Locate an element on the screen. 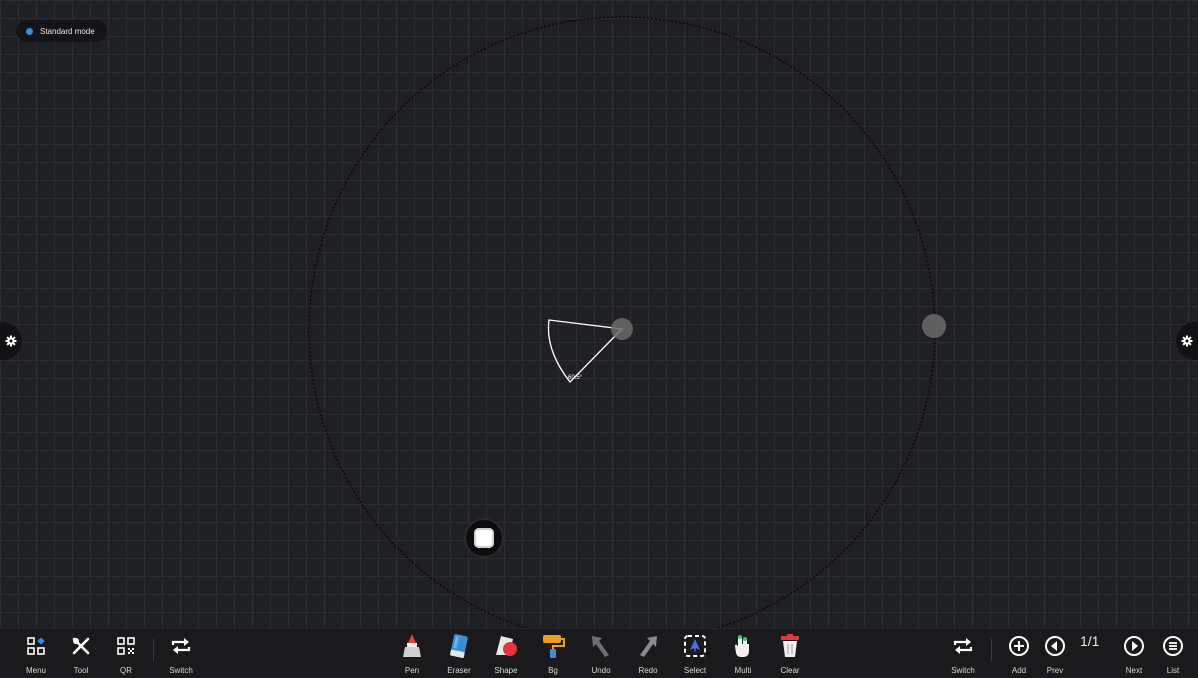 Image resolution: width=1198 pixels, height=678 pixels. paint-roller-icon is located at coordinates (553, 646).